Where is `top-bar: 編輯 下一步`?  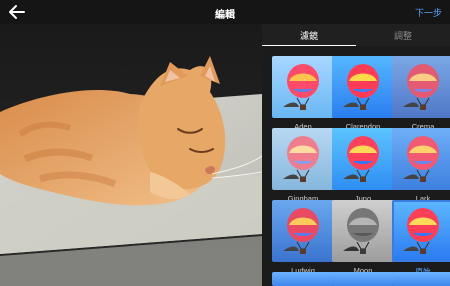 top-bar: 編輯 下一步 is located at coordinates (225, 12).